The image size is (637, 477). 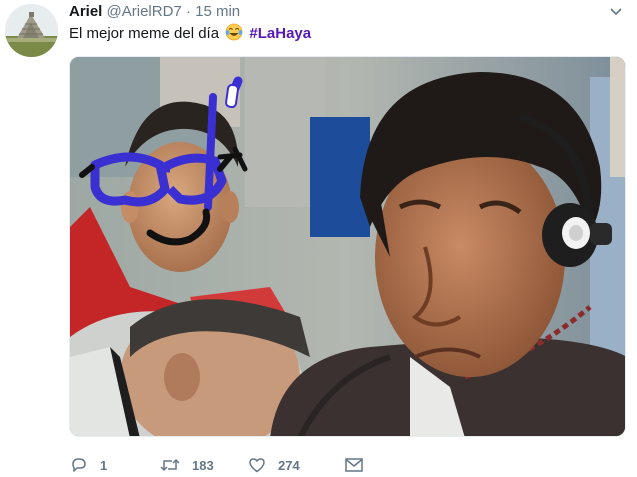 I want to click on retweet-icon, so click(x=170, y=465).